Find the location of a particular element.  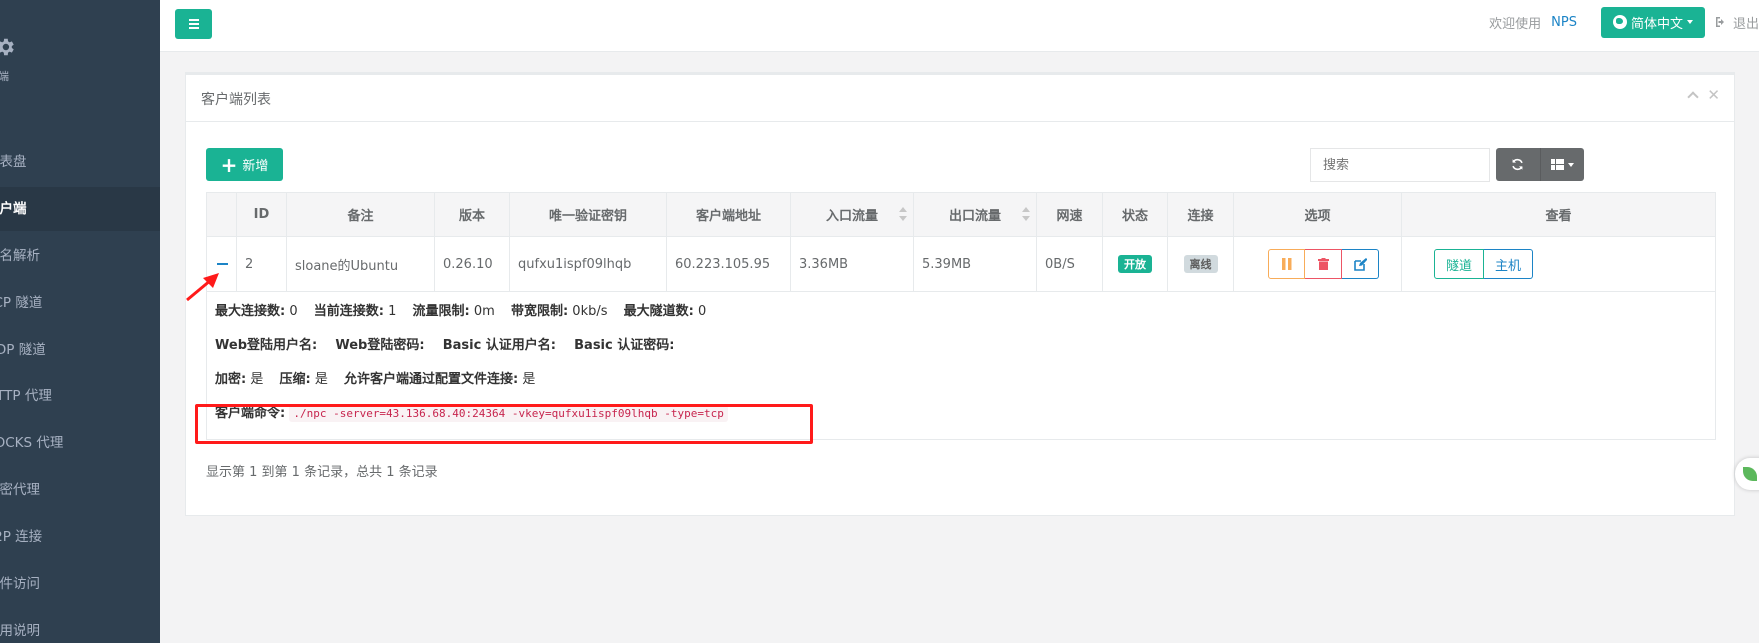

host-button: 主机 is located at coordinates (1509, 264).